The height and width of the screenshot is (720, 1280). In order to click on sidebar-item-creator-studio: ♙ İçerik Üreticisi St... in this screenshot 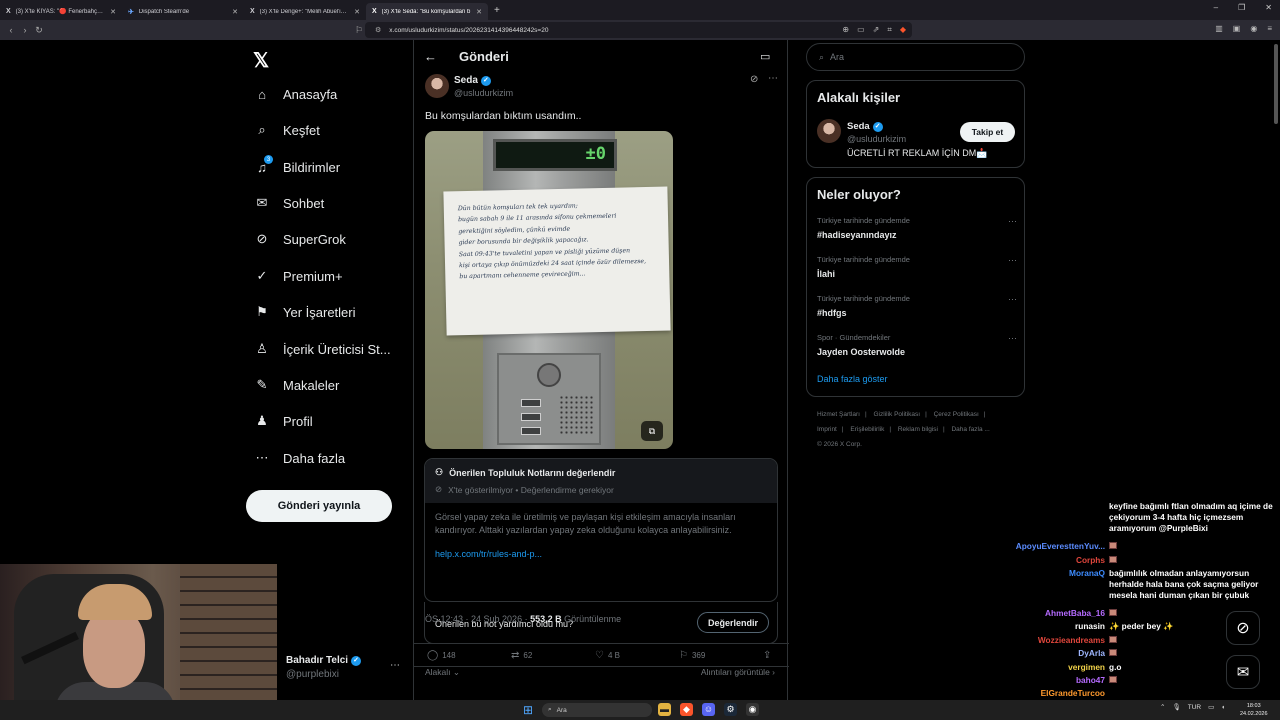, I will do `click(322, 349)`.